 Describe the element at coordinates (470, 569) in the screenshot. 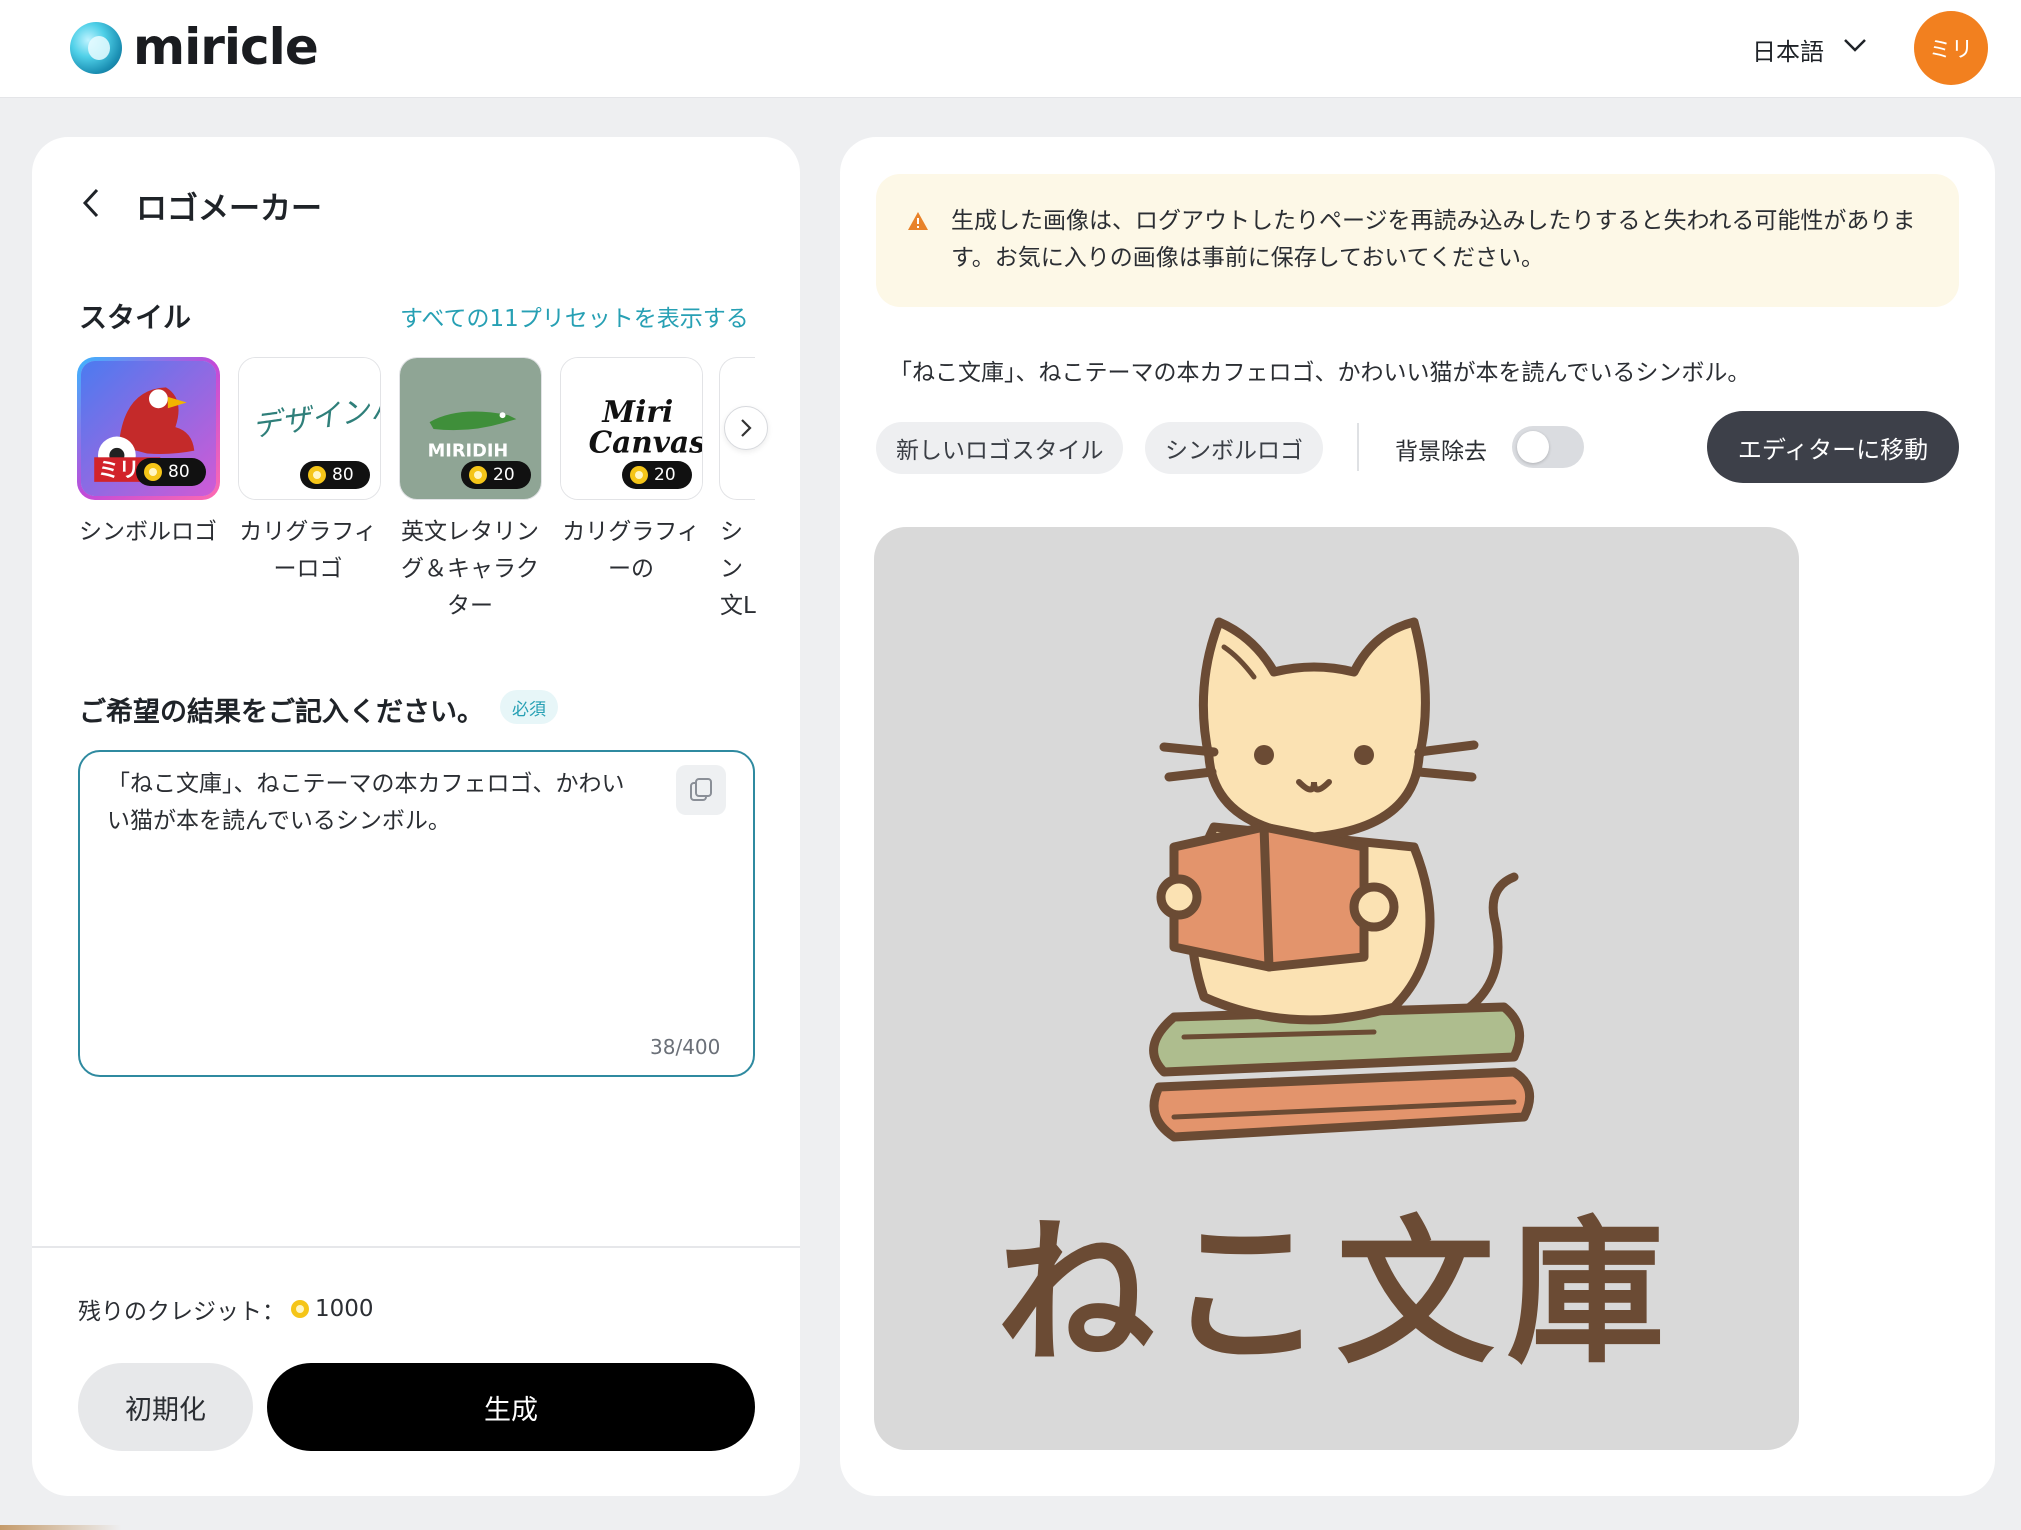

I see `preset-label: 英文レタリング＆キャラクター` at that location.